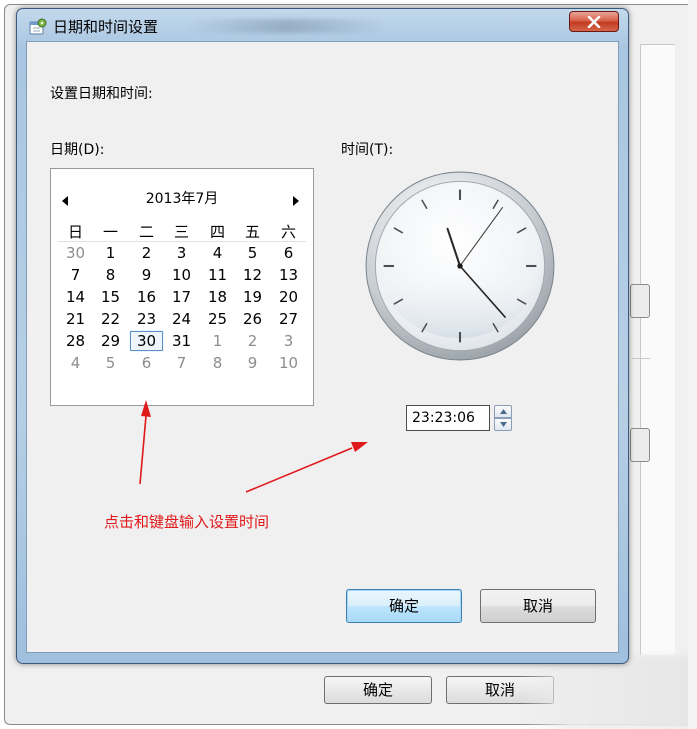  Describe the element at coordinates (187, 522) in the screenshot. I see `annotation-text: 点击和键盘输入设置时间` at that location.